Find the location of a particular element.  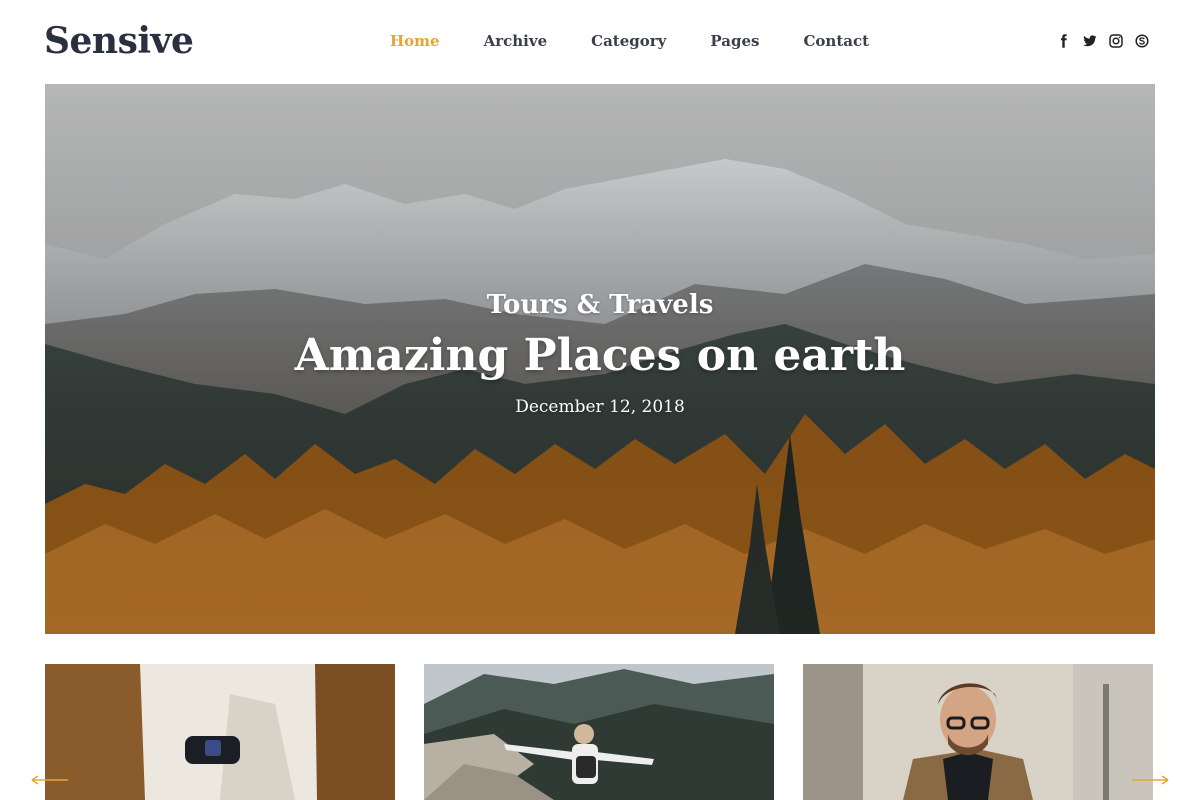

facebook-icon is located at coordinates (1064, 41).